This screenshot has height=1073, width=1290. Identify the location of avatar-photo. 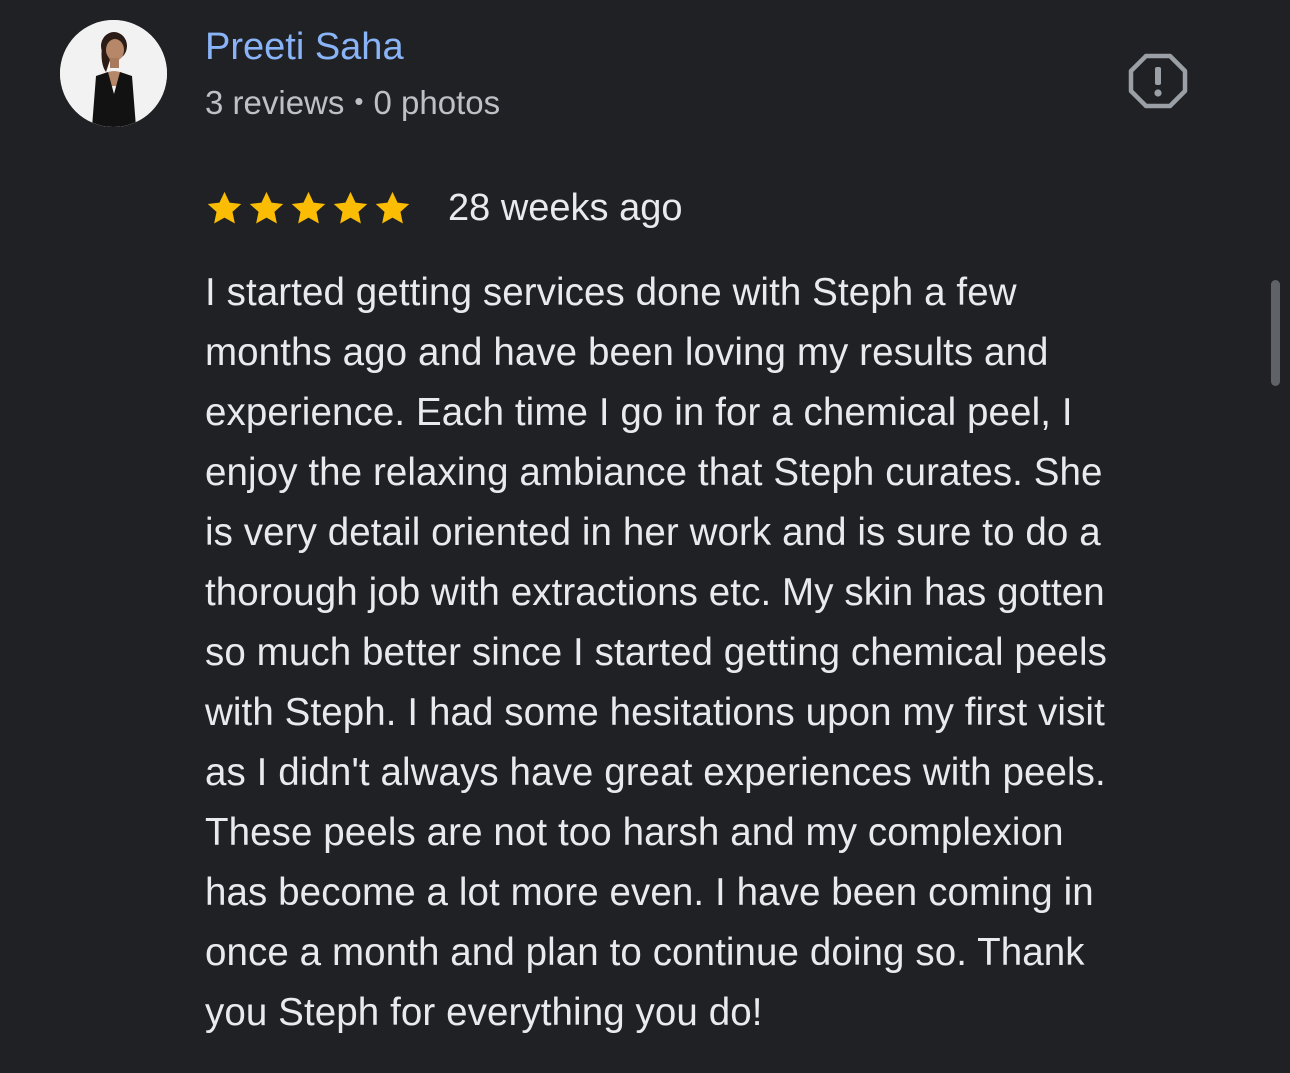
(113, 73).